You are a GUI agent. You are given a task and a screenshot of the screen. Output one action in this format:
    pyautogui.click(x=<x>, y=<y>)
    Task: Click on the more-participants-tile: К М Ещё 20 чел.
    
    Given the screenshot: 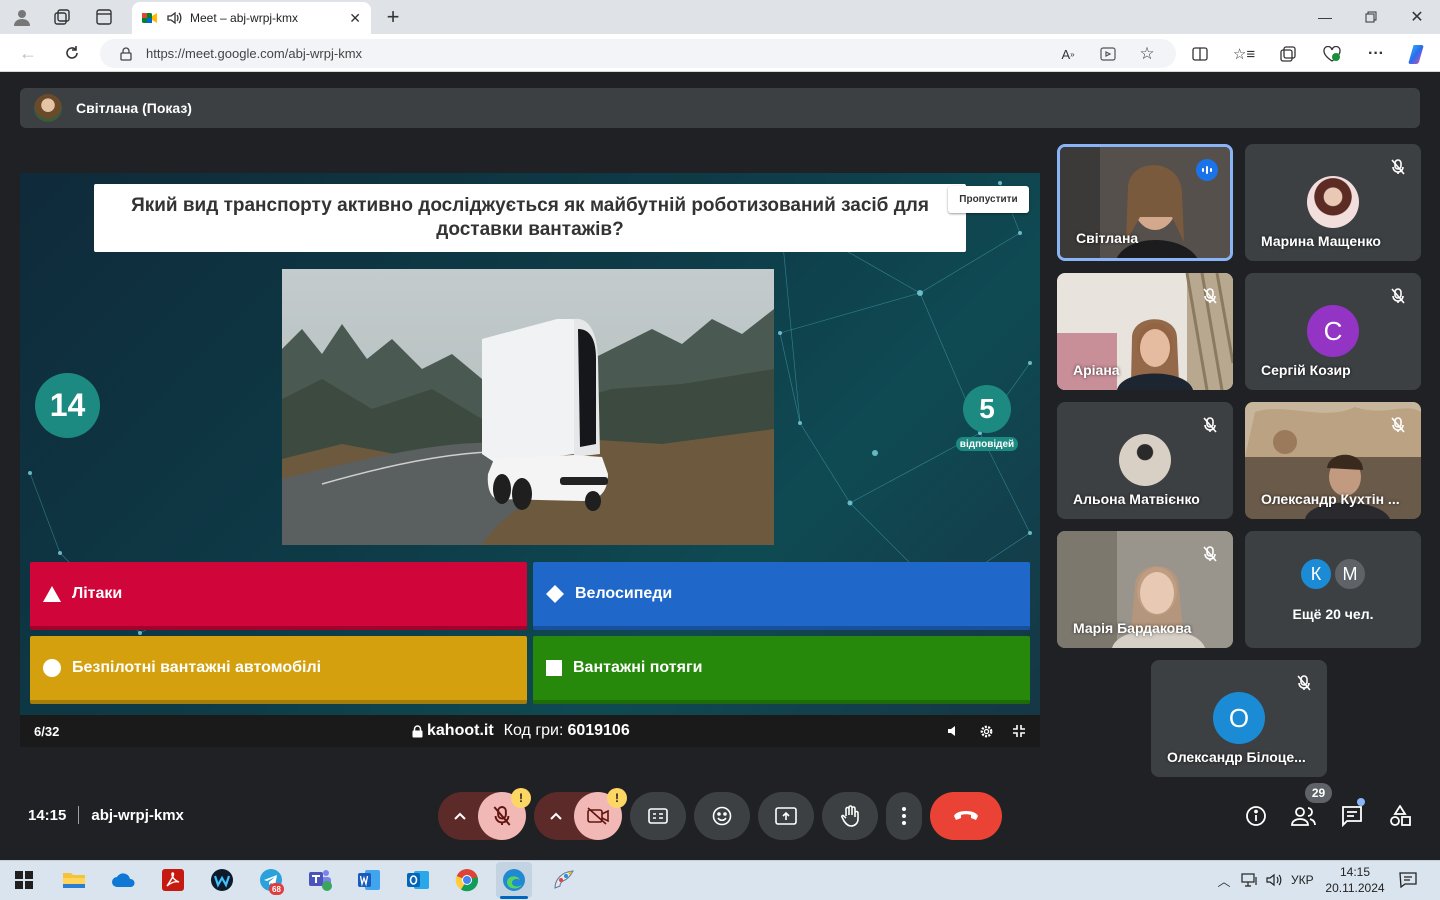 What is the action you would take?
    pyautogui.click(x=1333, y=589)
    